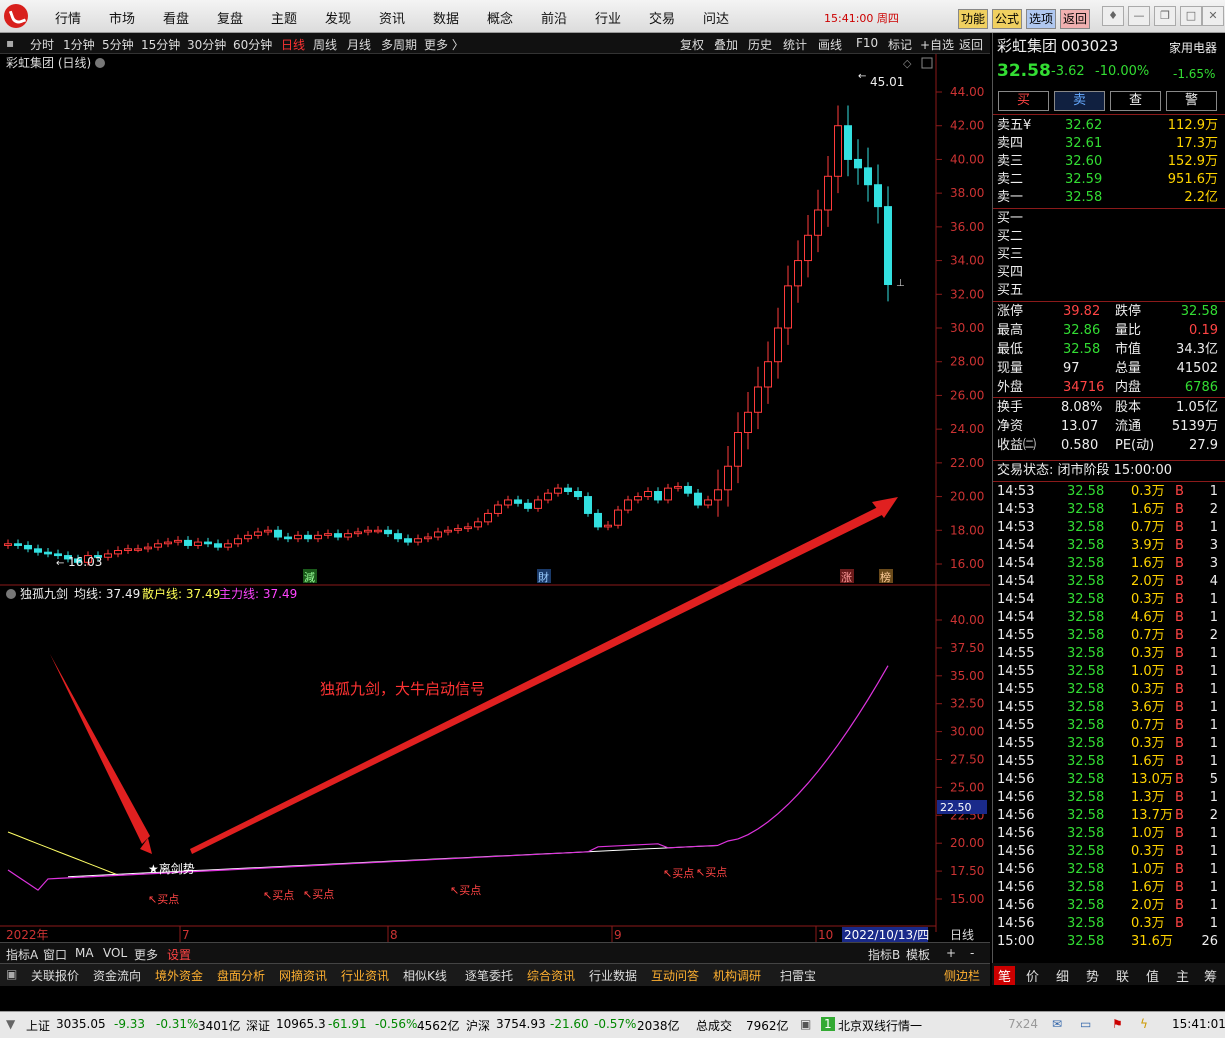 The width and height of the screenshot is (1225, 1038). Describe the element at coordinates (10, 1024) in the screenshot. I see `status-menu-icon: ▼` at that location.